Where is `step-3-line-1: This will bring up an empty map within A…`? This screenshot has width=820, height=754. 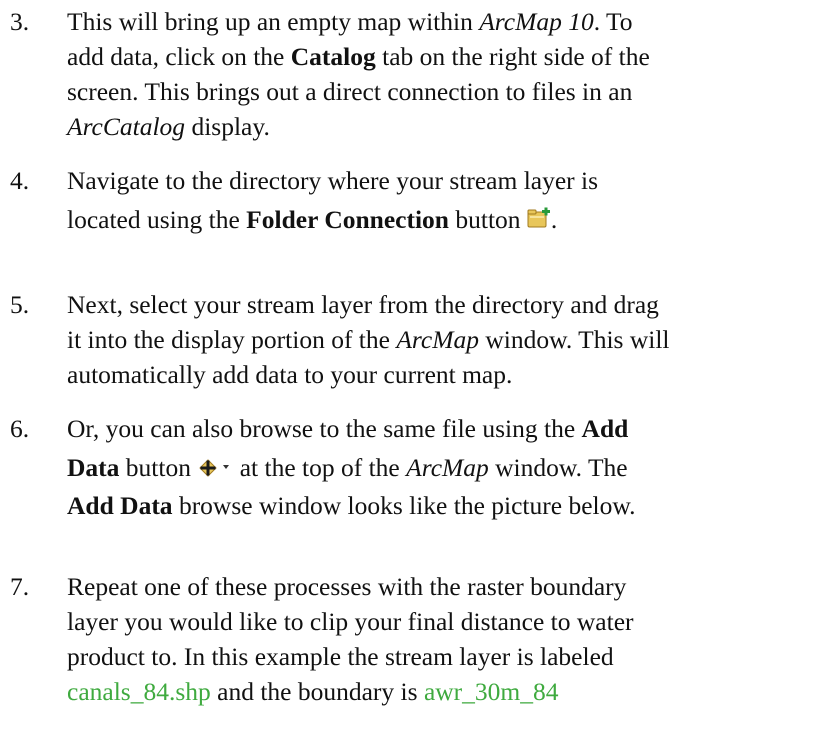 step-3-line-1: This will bring up an empty map within A… is located at coordinates (350, 21).